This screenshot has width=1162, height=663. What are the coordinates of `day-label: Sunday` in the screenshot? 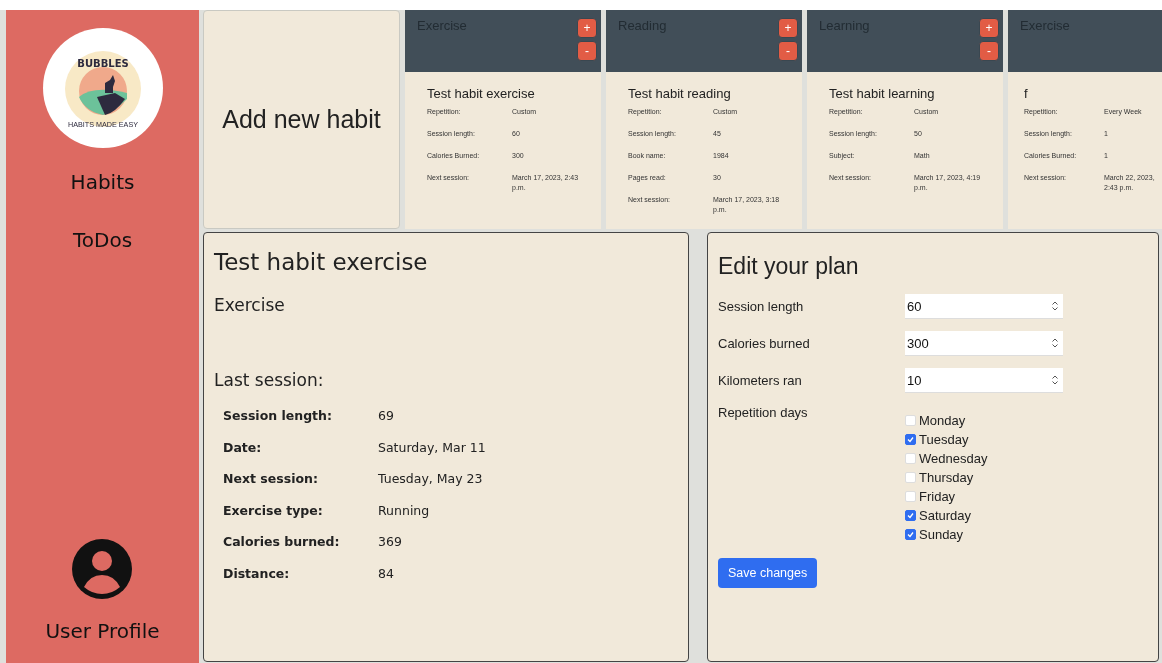 It's located at (941, 534).